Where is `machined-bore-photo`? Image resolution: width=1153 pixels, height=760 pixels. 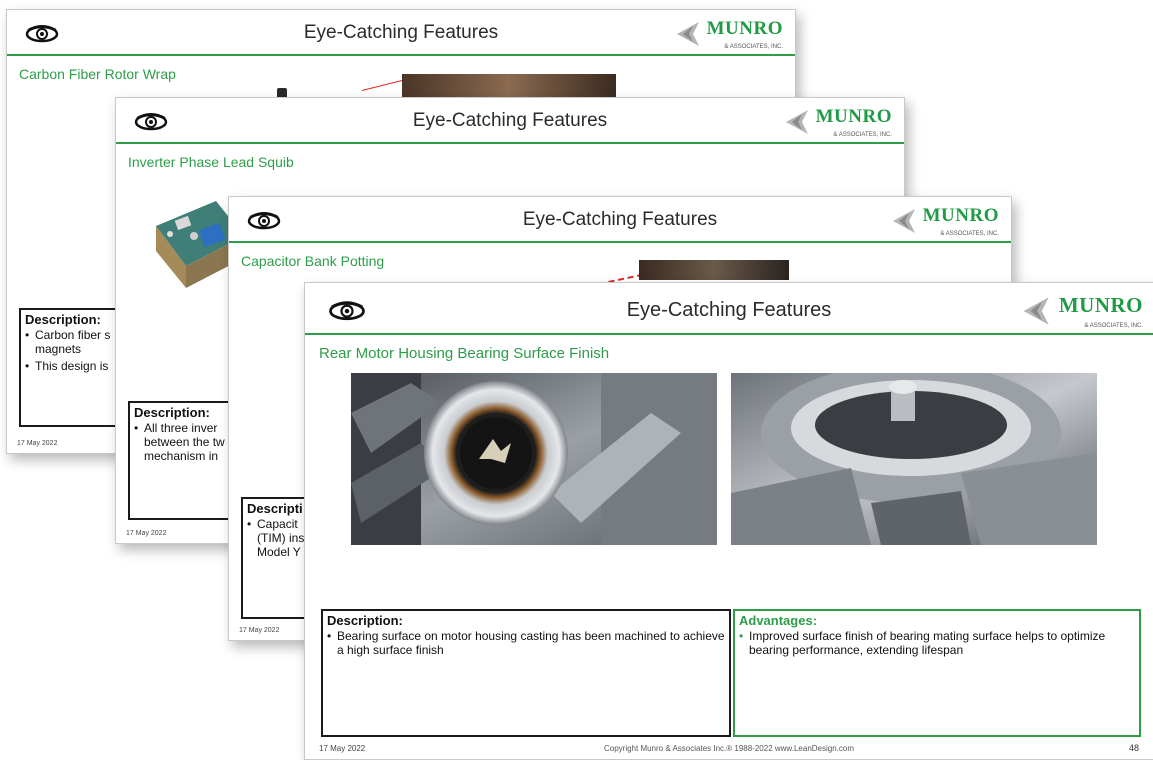
machined-bore-photo is located at coordinates (914, 459).